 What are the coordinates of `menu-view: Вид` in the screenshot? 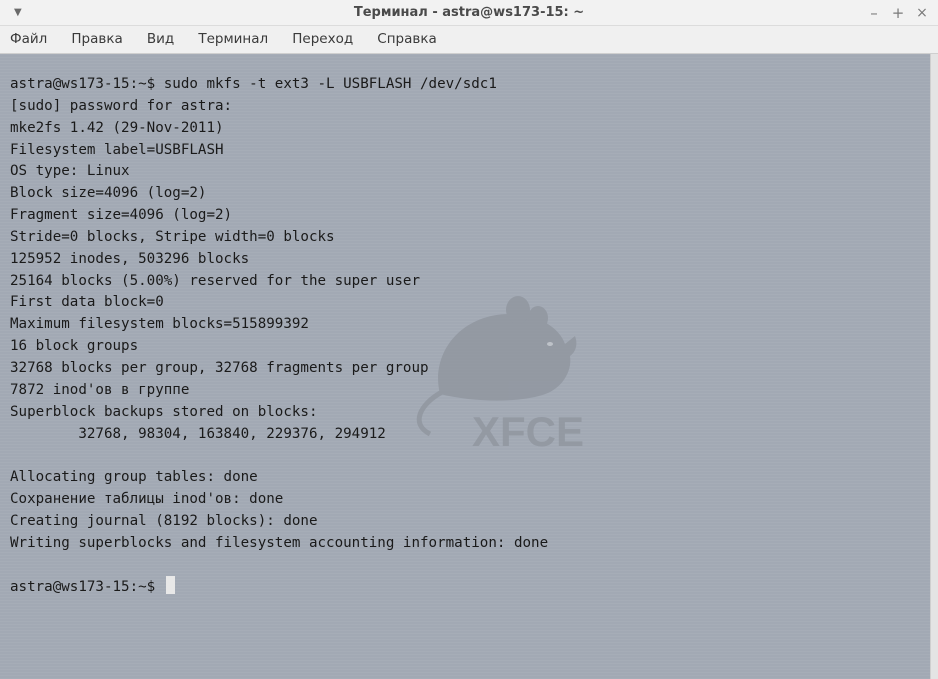 It's located at (160, 39).